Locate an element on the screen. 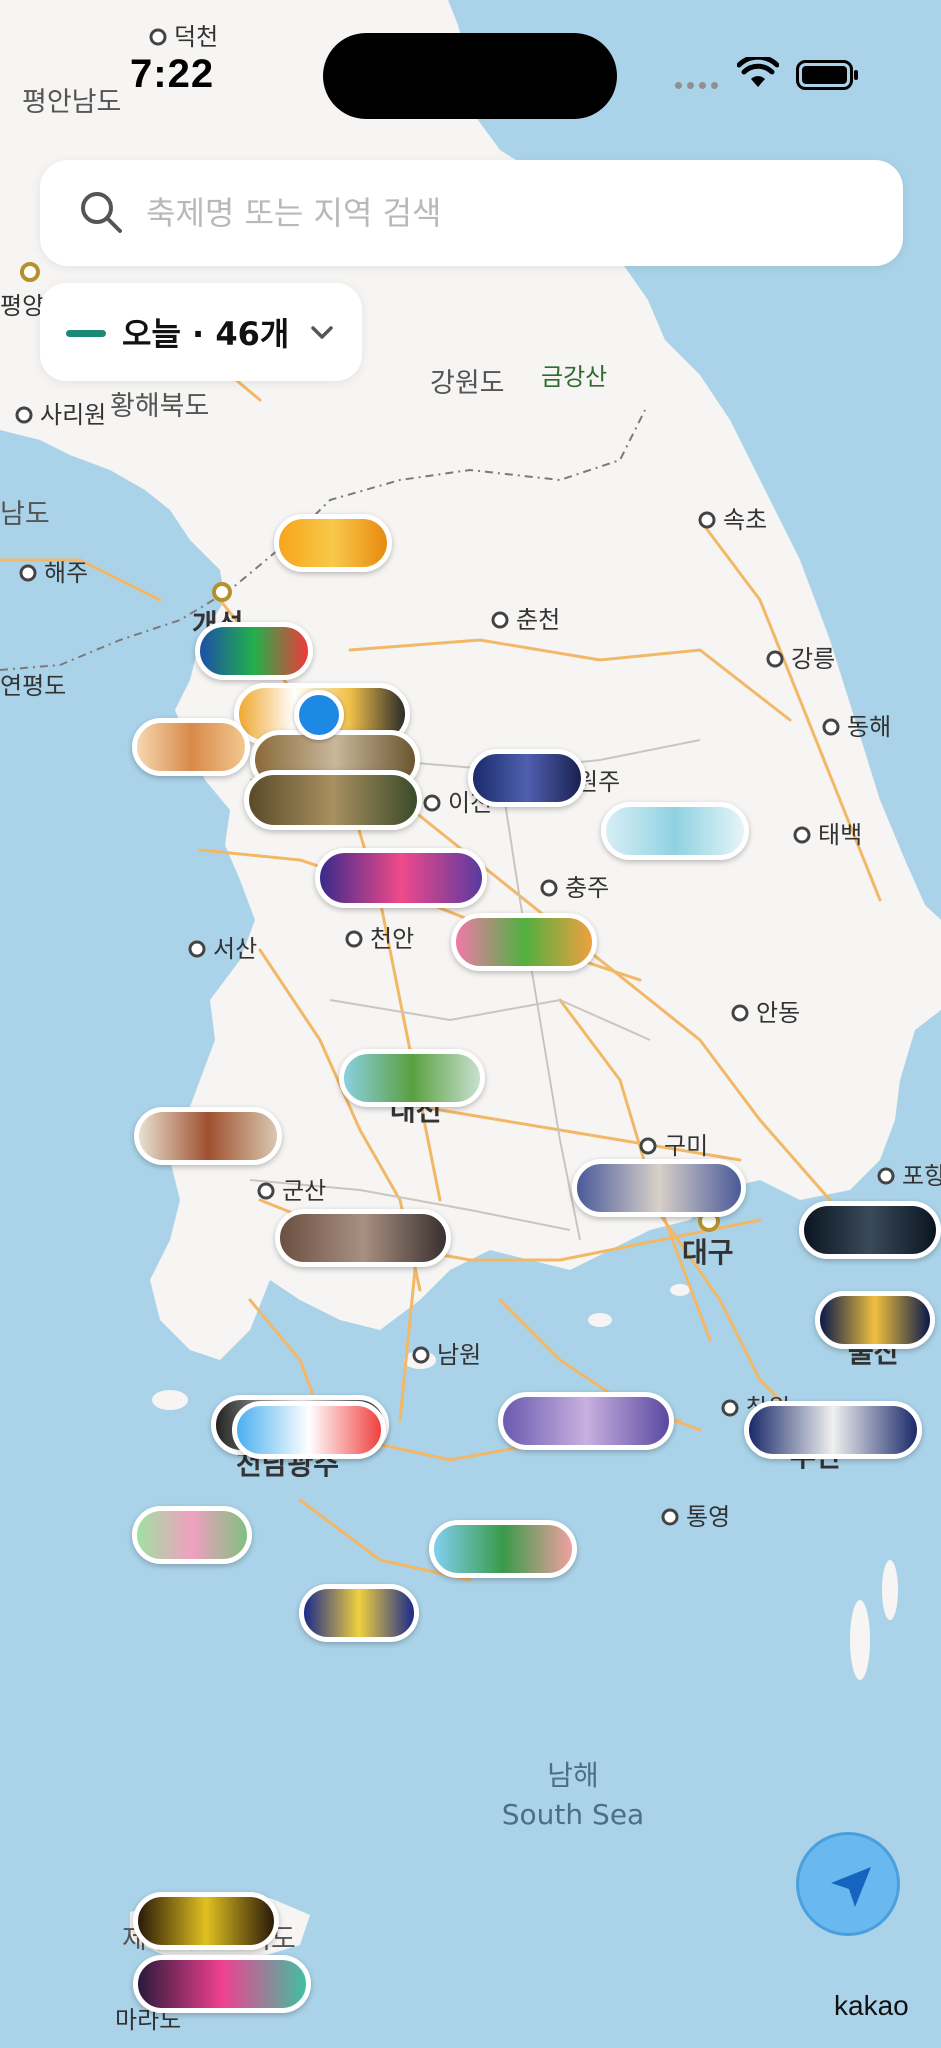 Image resolution: width=941 pixels, height=2048 pixels. wifi-icon is located at coordinates (758, 72).